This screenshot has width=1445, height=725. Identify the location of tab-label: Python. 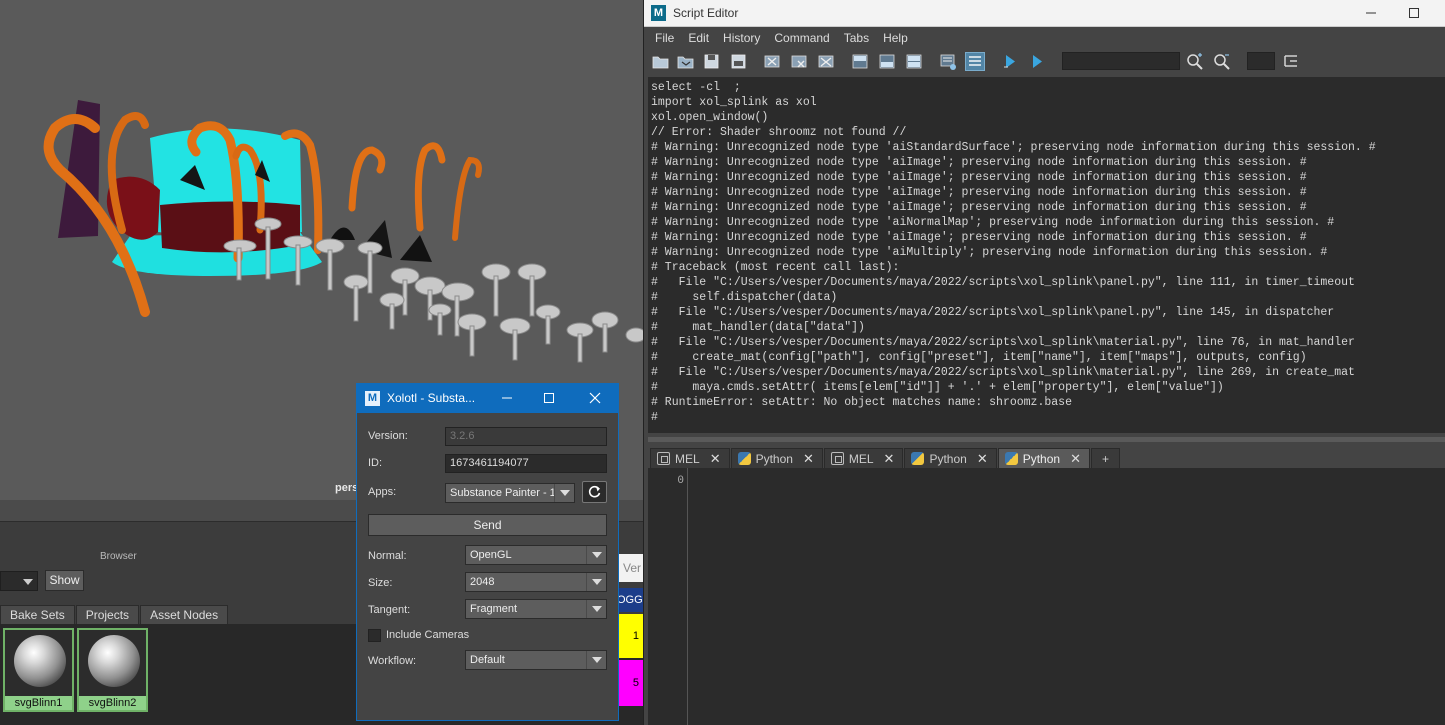
(1041, 458).